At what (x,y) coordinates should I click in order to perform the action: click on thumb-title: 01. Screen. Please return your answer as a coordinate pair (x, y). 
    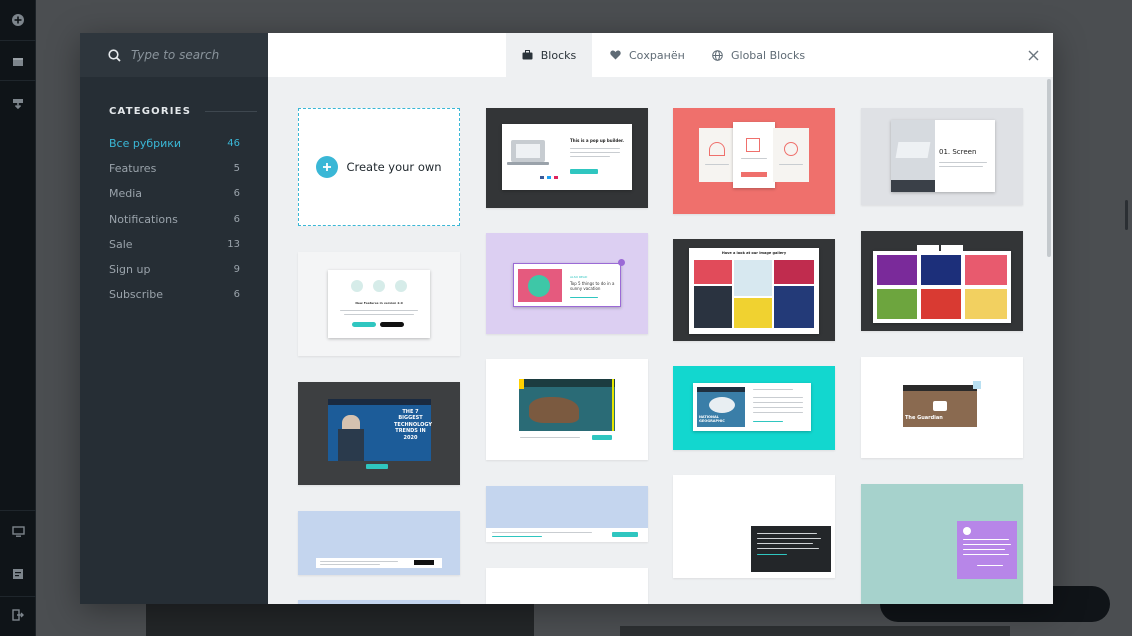
    Looking at the image, I should click on (958, 152).